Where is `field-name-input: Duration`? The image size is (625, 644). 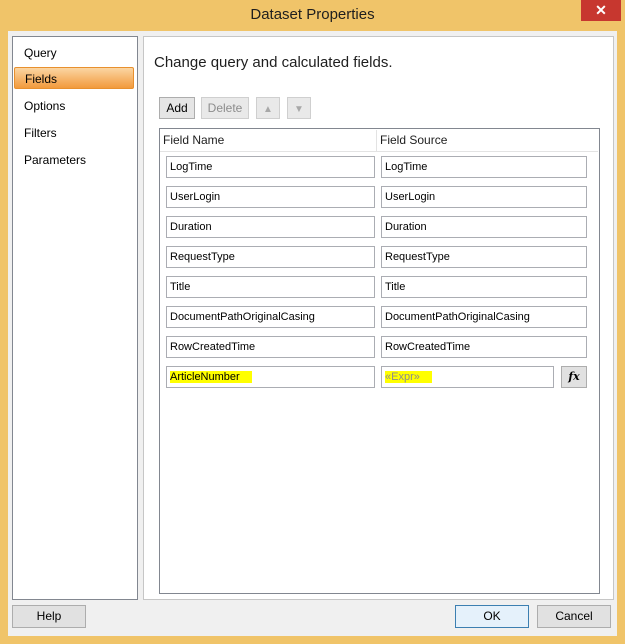 field-name-input: Duration is located at coordinates (270, 227).